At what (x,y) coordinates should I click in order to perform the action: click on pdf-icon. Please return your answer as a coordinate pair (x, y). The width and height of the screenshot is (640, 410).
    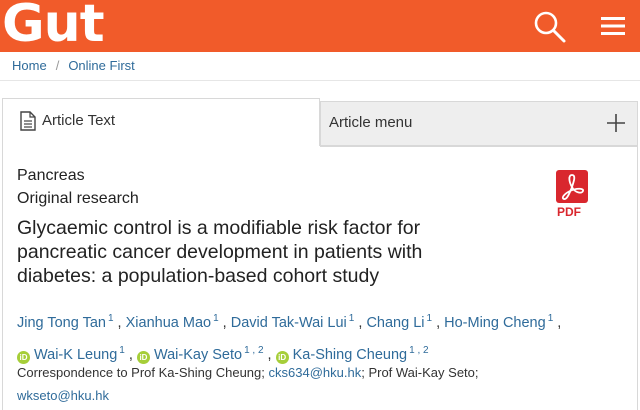
    Looking at the image, I should click on (572, 186).